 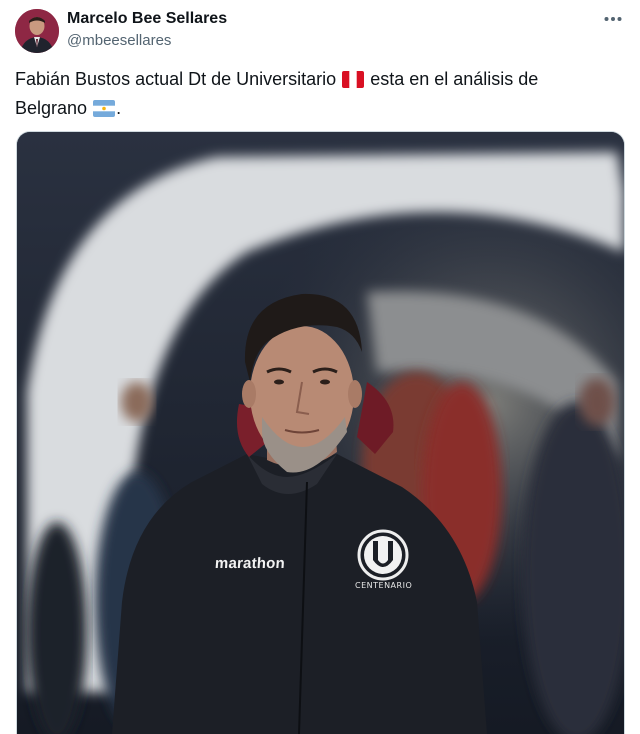 I want to click on more-options-button, so click(x=613, y=19).